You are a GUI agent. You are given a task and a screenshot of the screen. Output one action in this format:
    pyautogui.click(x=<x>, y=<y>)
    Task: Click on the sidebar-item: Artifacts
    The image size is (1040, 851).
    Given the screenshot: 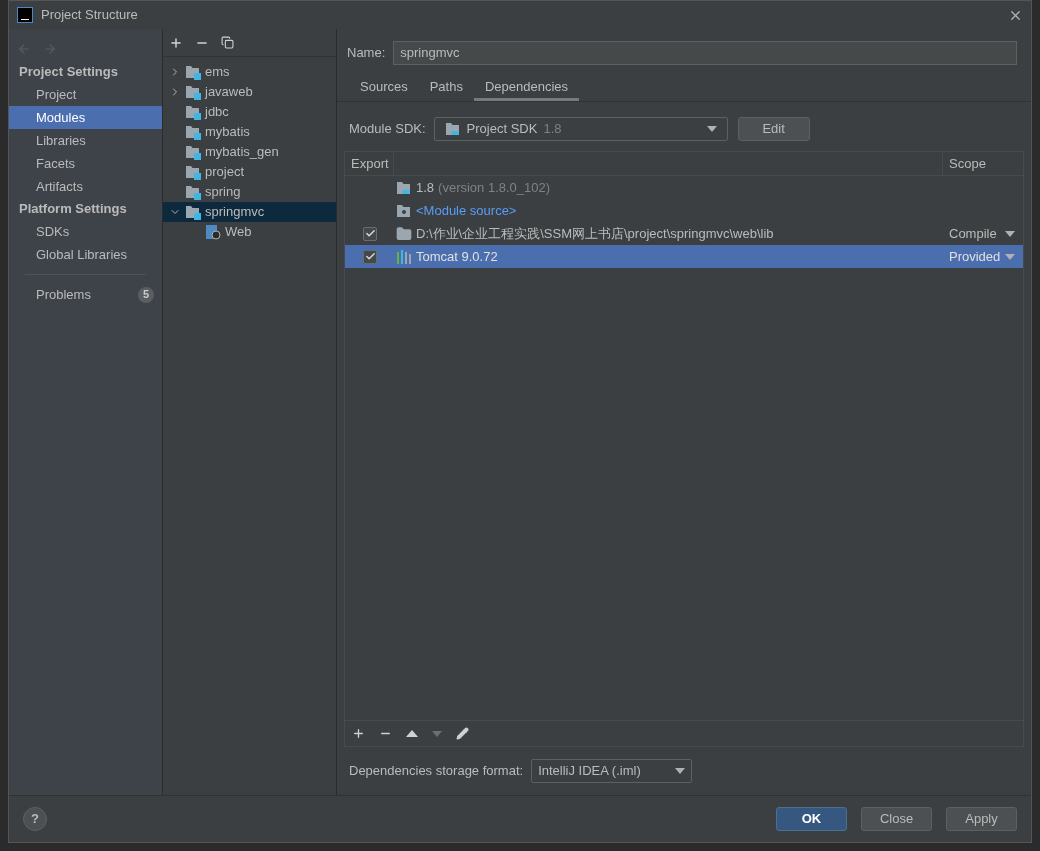 What is the action you would take?
    pyautogui.click(x=85, y=186)
    